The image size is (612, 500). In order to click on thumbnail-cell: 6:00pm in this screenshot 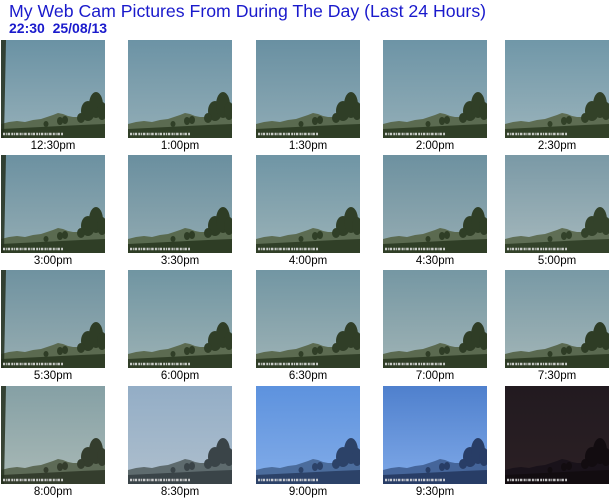, I will do `click(180, 326)`.